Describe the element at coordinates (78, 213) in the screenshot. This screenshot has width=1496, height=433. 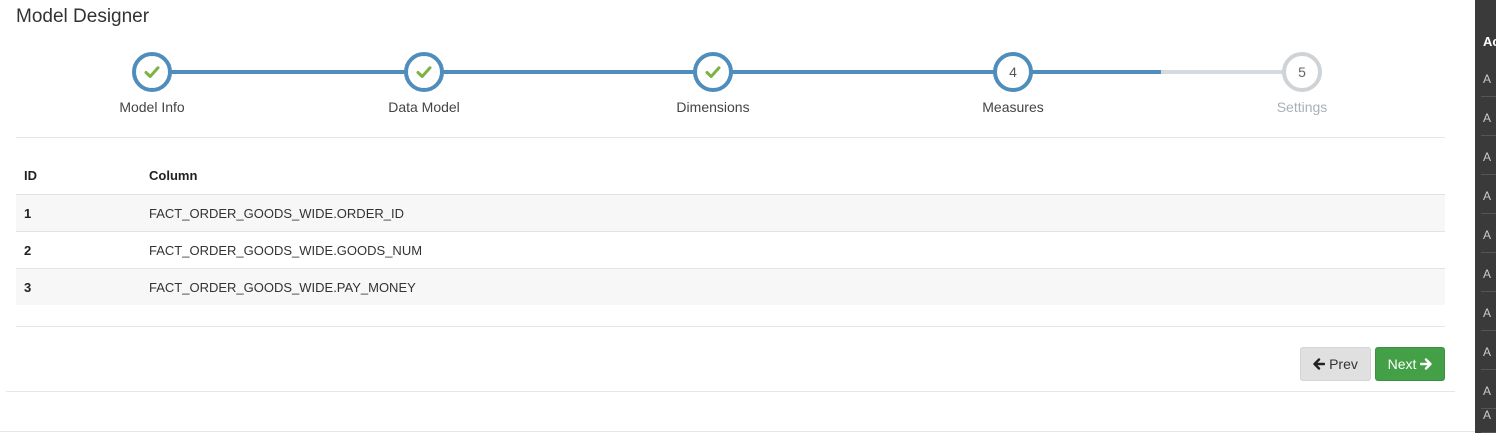
I see `row-id: 1` at that location.